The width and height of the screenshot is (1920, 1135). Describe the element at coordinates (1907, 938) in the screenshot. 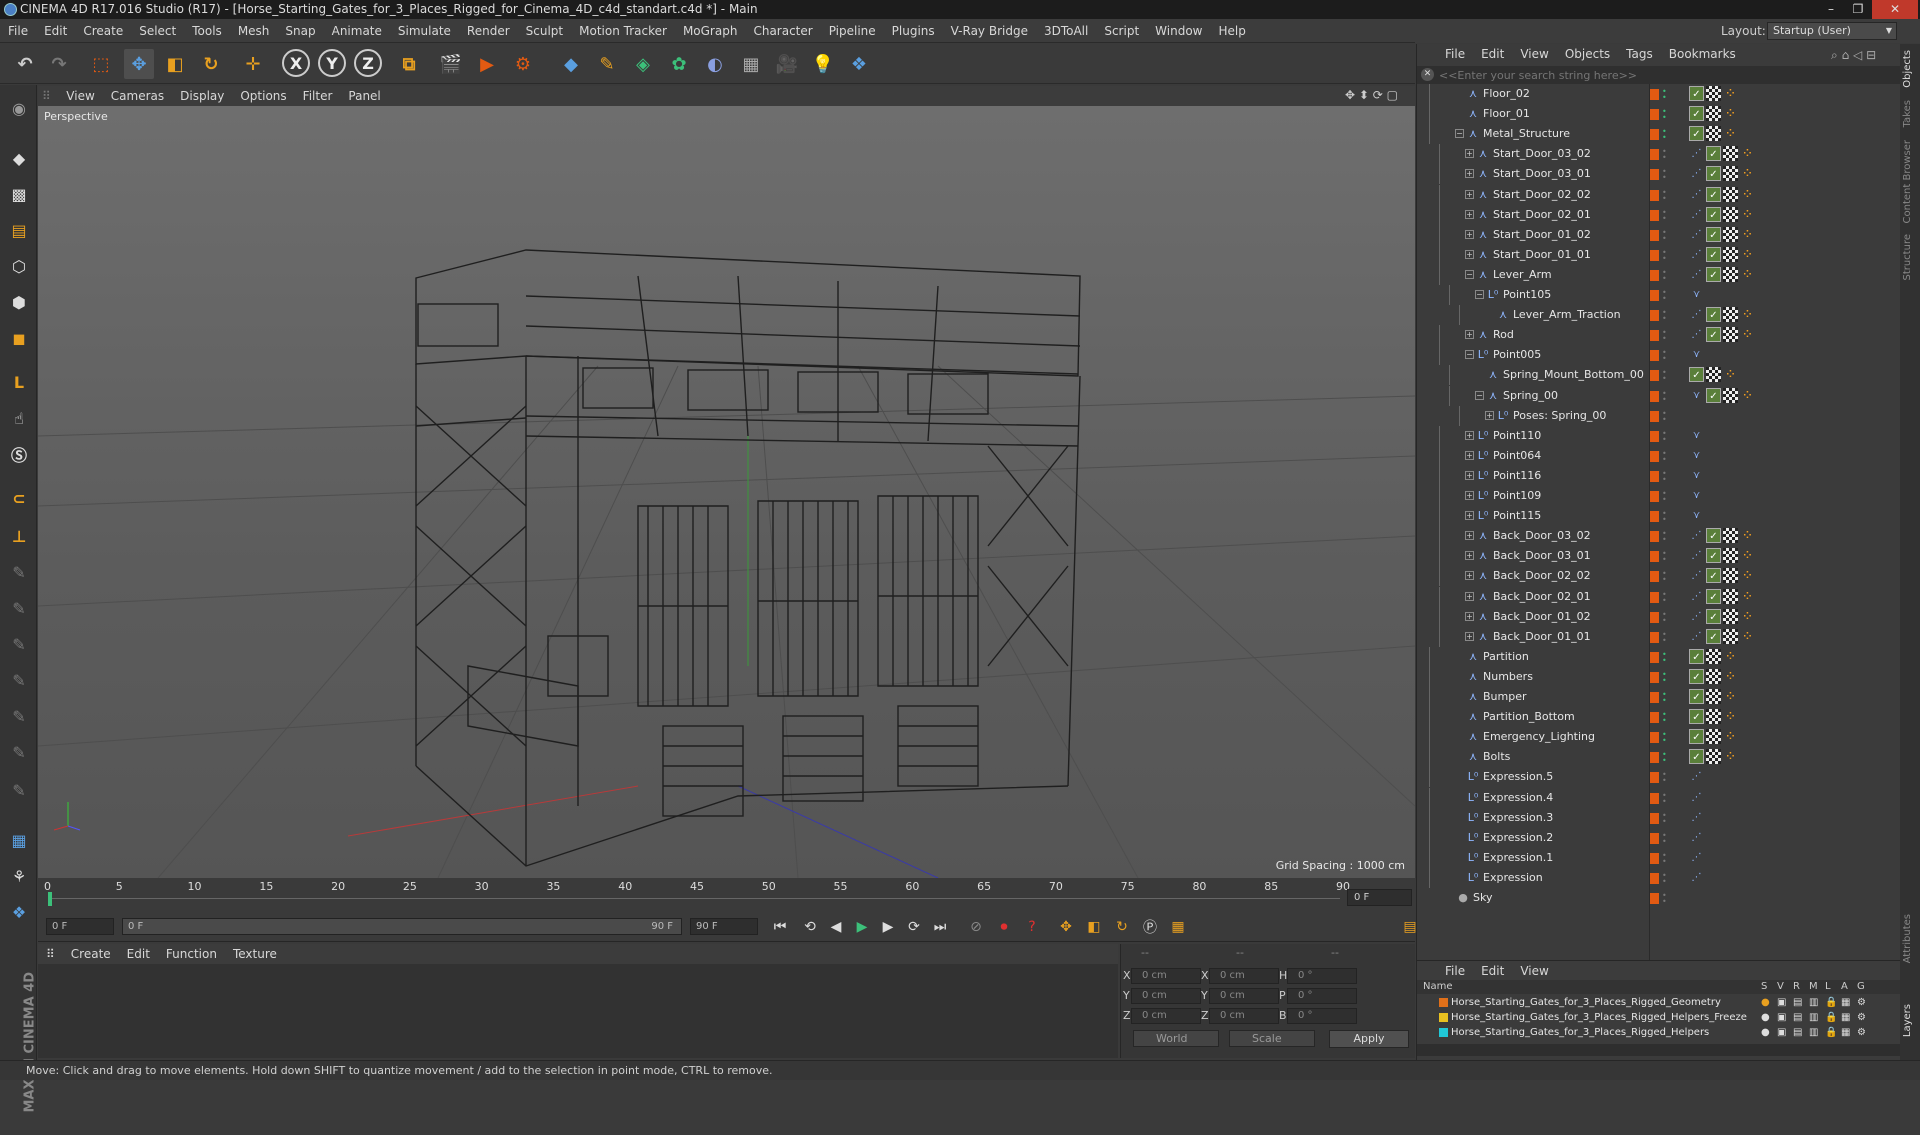

I see `side-tab-attributes: Attributes` at that location.